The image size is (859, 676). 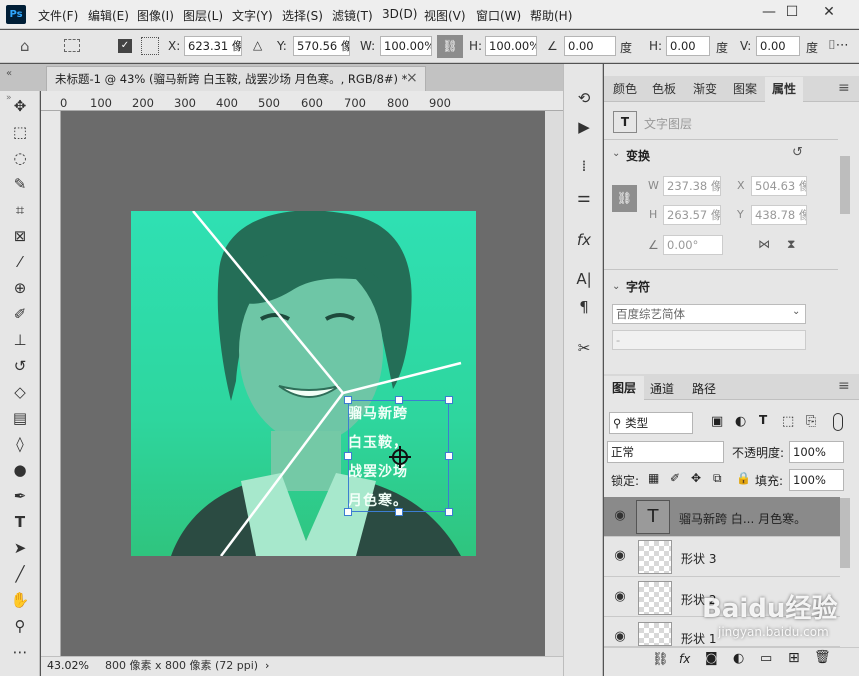 I want to click on opacity-field: 100%, so click(x=816, y=452).